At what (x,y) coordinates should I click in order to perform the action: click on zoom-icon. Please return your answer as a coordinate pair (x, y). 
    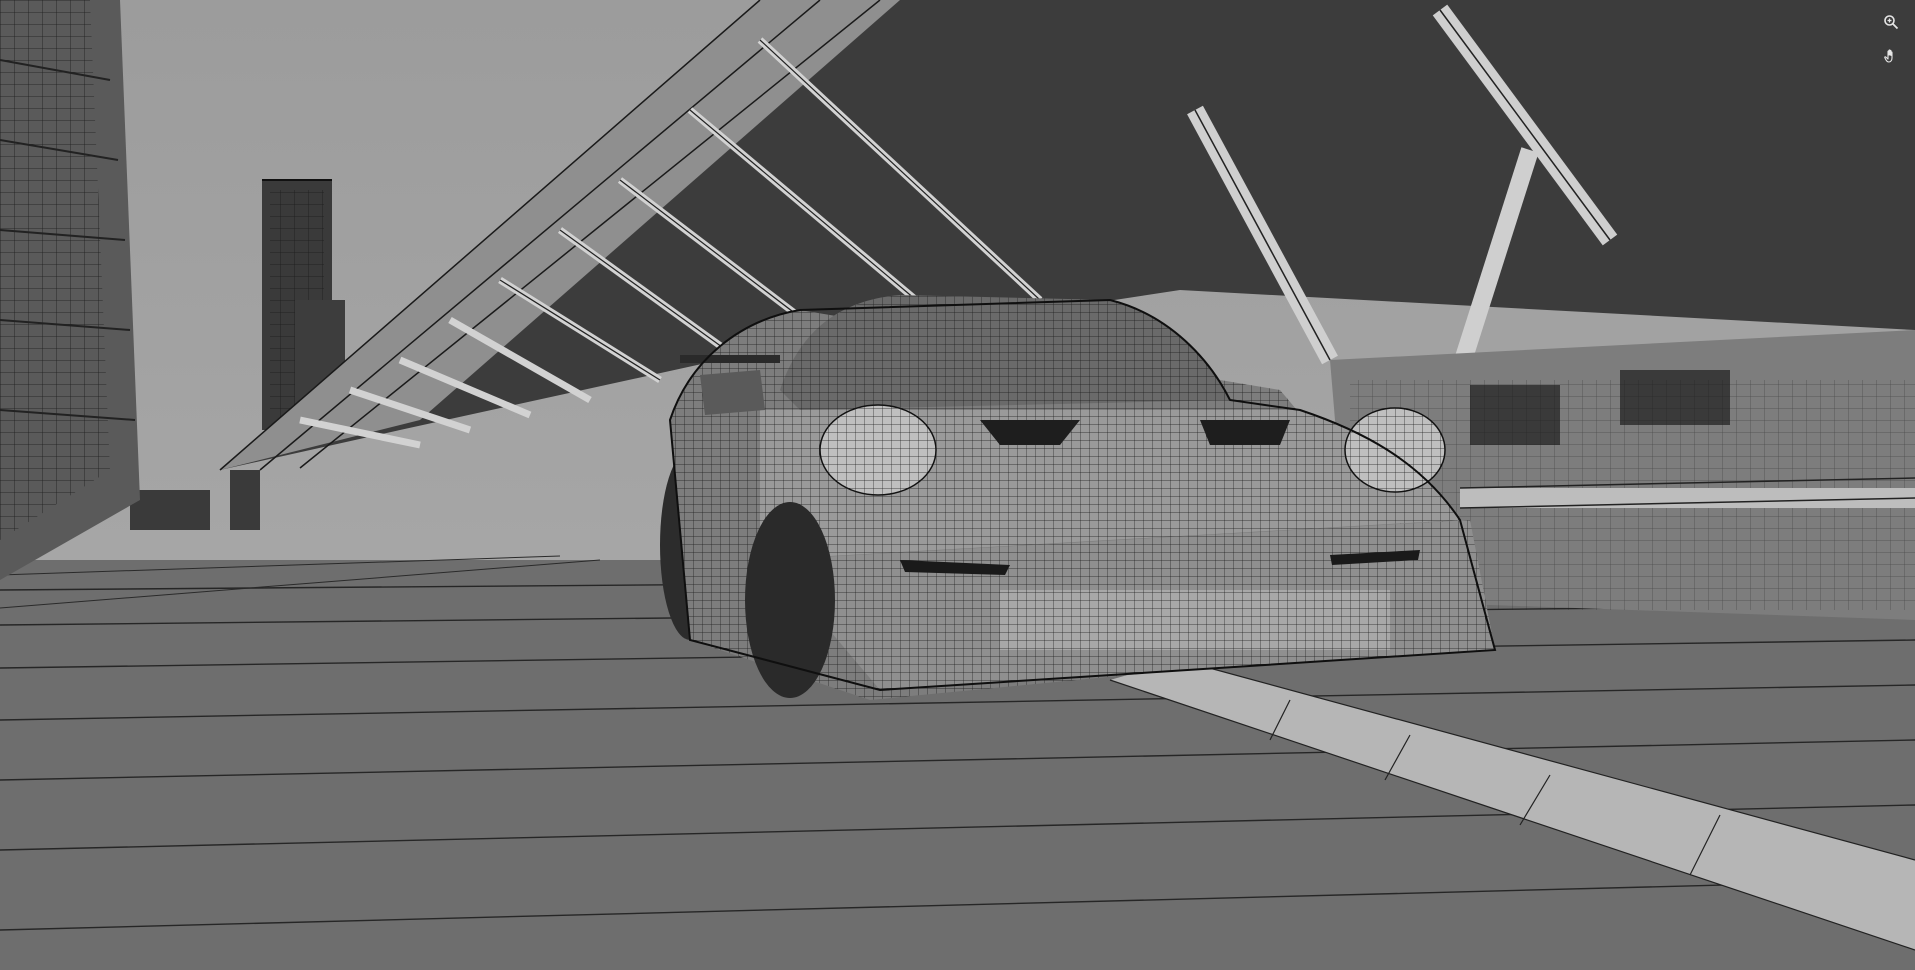
    Looking at the image, I should click on (1891, 22).